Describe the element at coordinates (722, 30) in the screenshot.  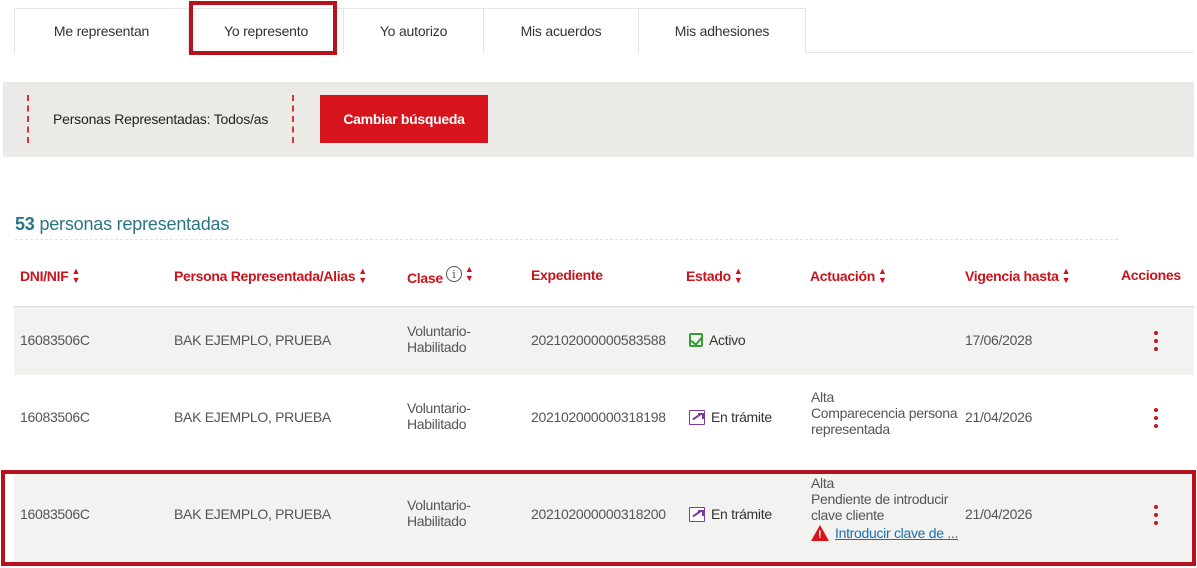
I see `tab-mis-adhesiones: Mis adhesiones` at that location.